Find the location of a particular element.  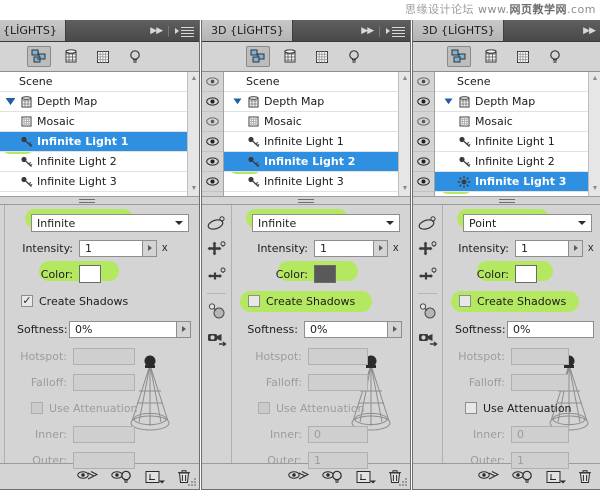

intensity-input-1: 1 is located at coordinates (111, 248).